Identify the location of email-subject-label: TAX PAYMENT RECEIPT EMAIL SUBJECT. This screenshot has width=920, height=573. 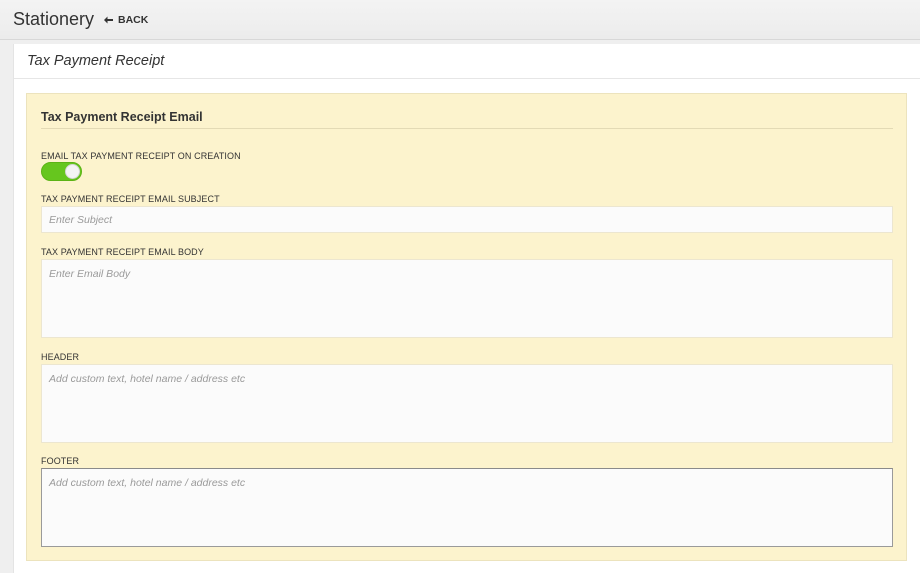
(130, 199).